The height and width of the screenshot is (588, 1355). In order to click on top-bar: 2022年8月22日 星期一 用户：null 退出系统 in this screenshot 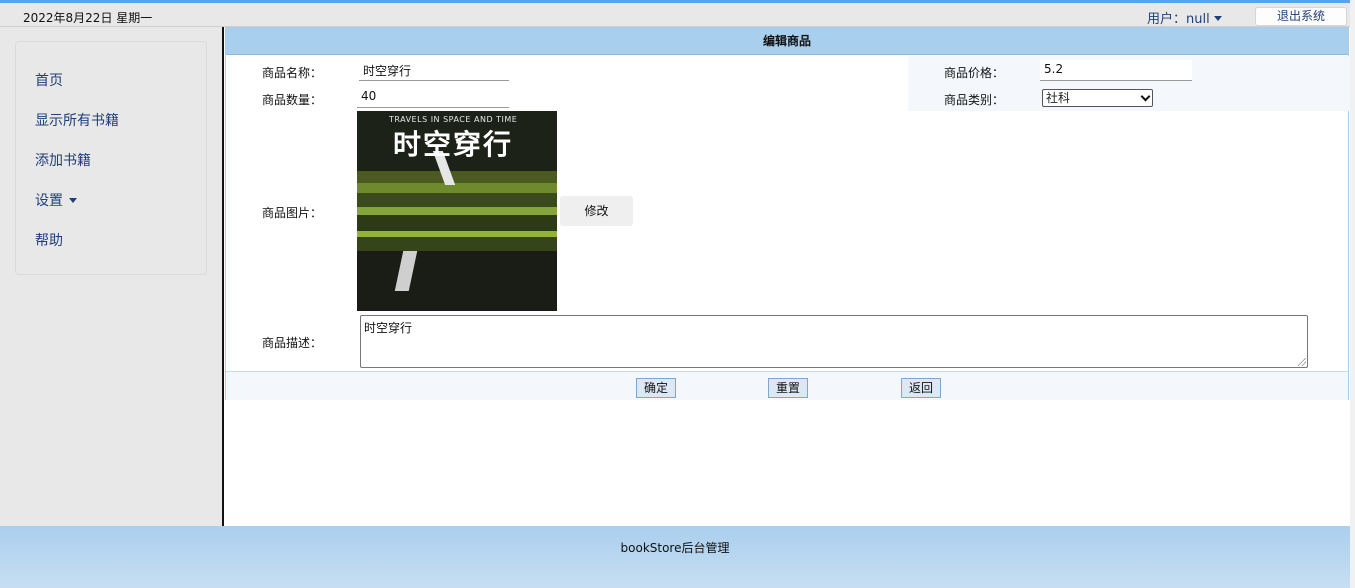, I will do `click(675, 13)`.